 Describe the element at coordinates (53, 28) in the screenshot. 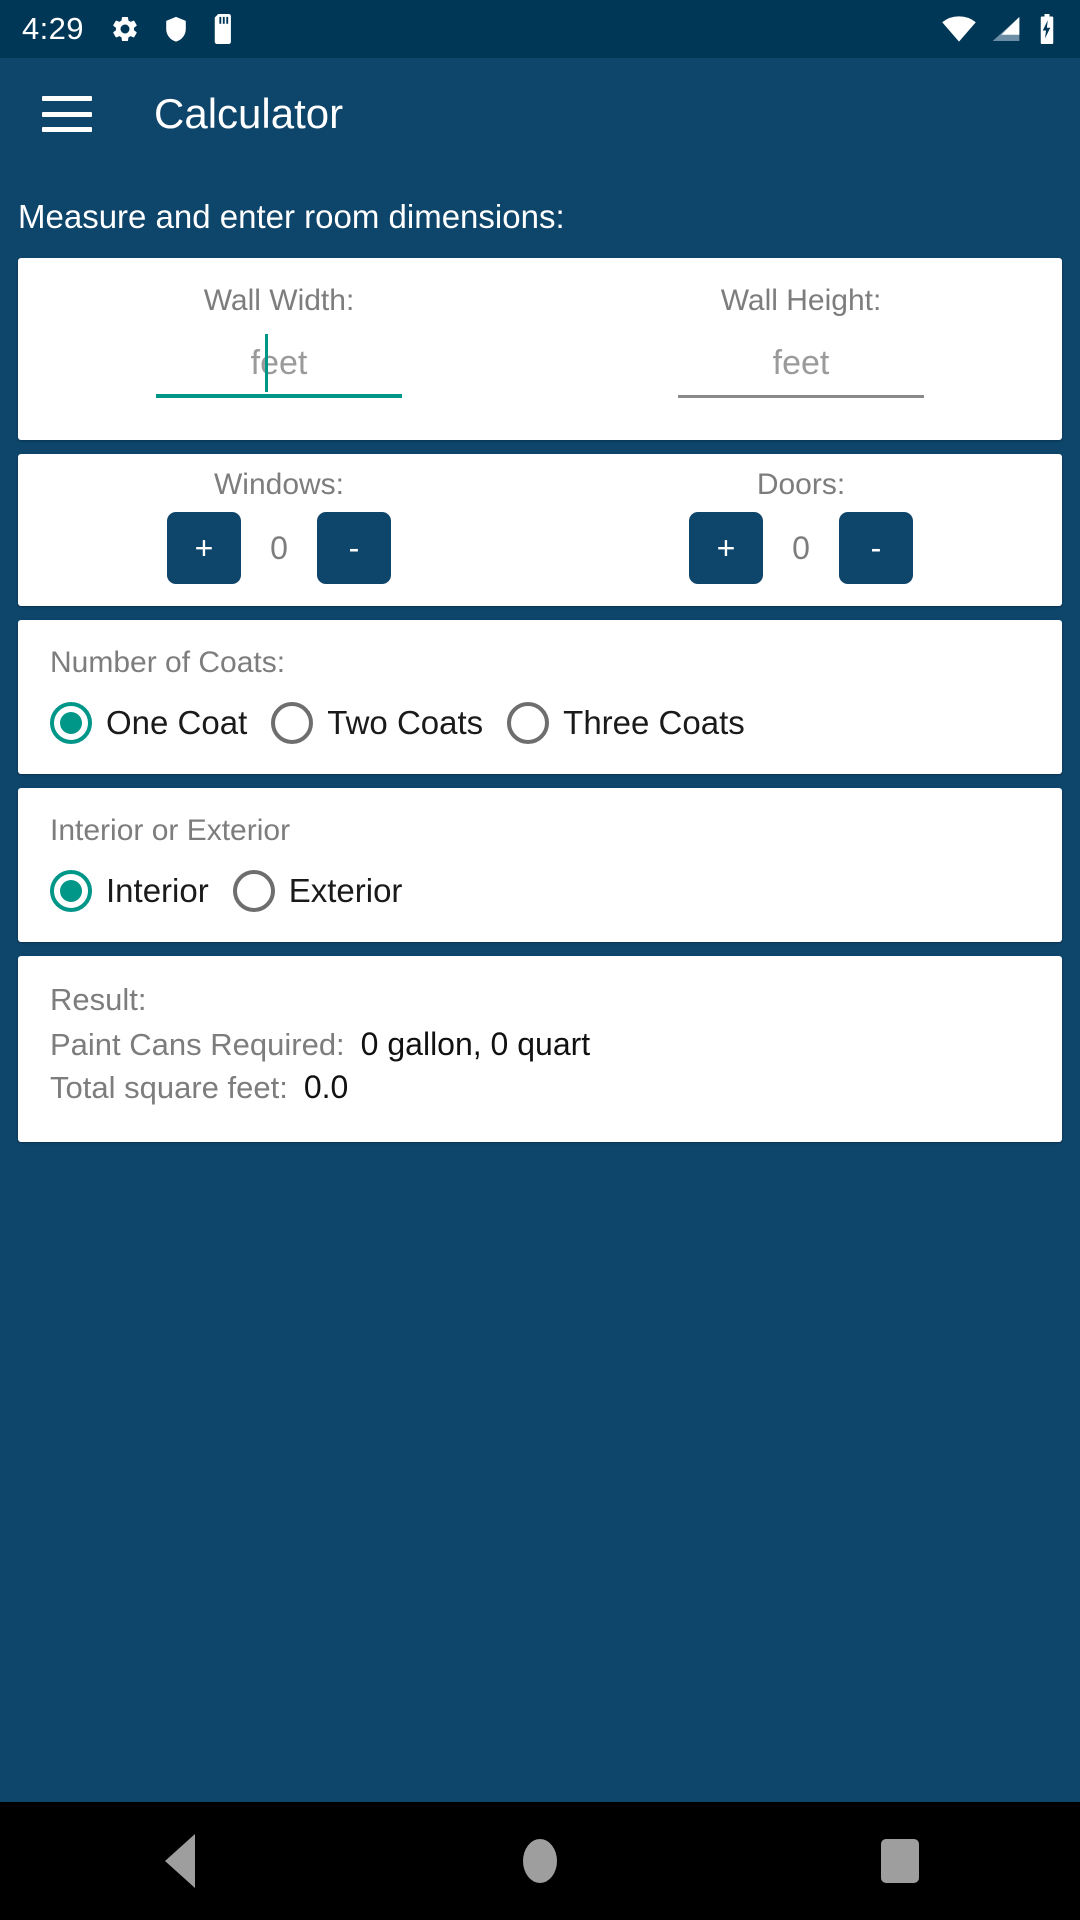

I see `status-bar-clock: 4:29` at that location.